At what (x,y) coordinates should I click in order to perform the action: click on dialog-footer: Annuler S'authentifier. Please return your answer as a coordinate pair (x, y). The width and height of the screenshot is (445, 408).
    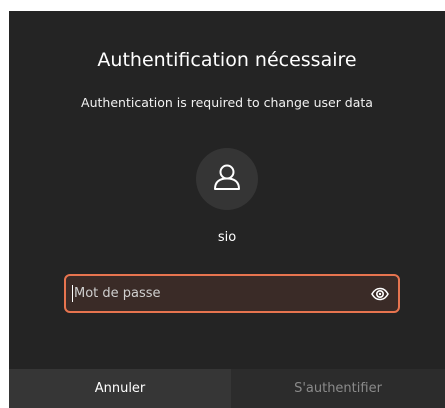
    Looking at the image, I should click on (227, 388).